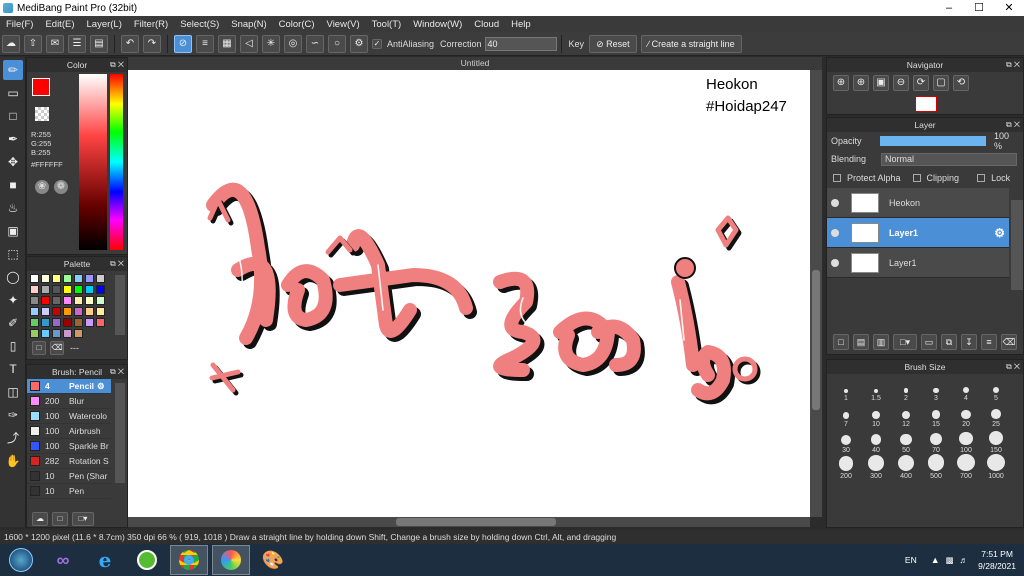 The image size is (1024, 576). Describe the element at coordinates (961, 83) in the screenshot. I see `flip-icon: ⟲` at that location.